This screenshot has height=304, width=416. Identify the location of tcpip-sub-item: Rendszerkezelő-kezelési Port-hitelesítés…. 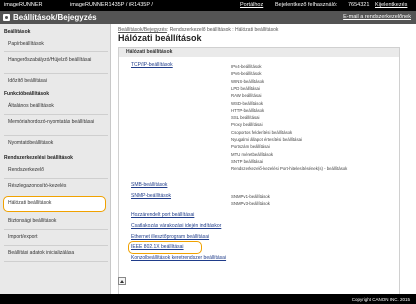
(289, 169).